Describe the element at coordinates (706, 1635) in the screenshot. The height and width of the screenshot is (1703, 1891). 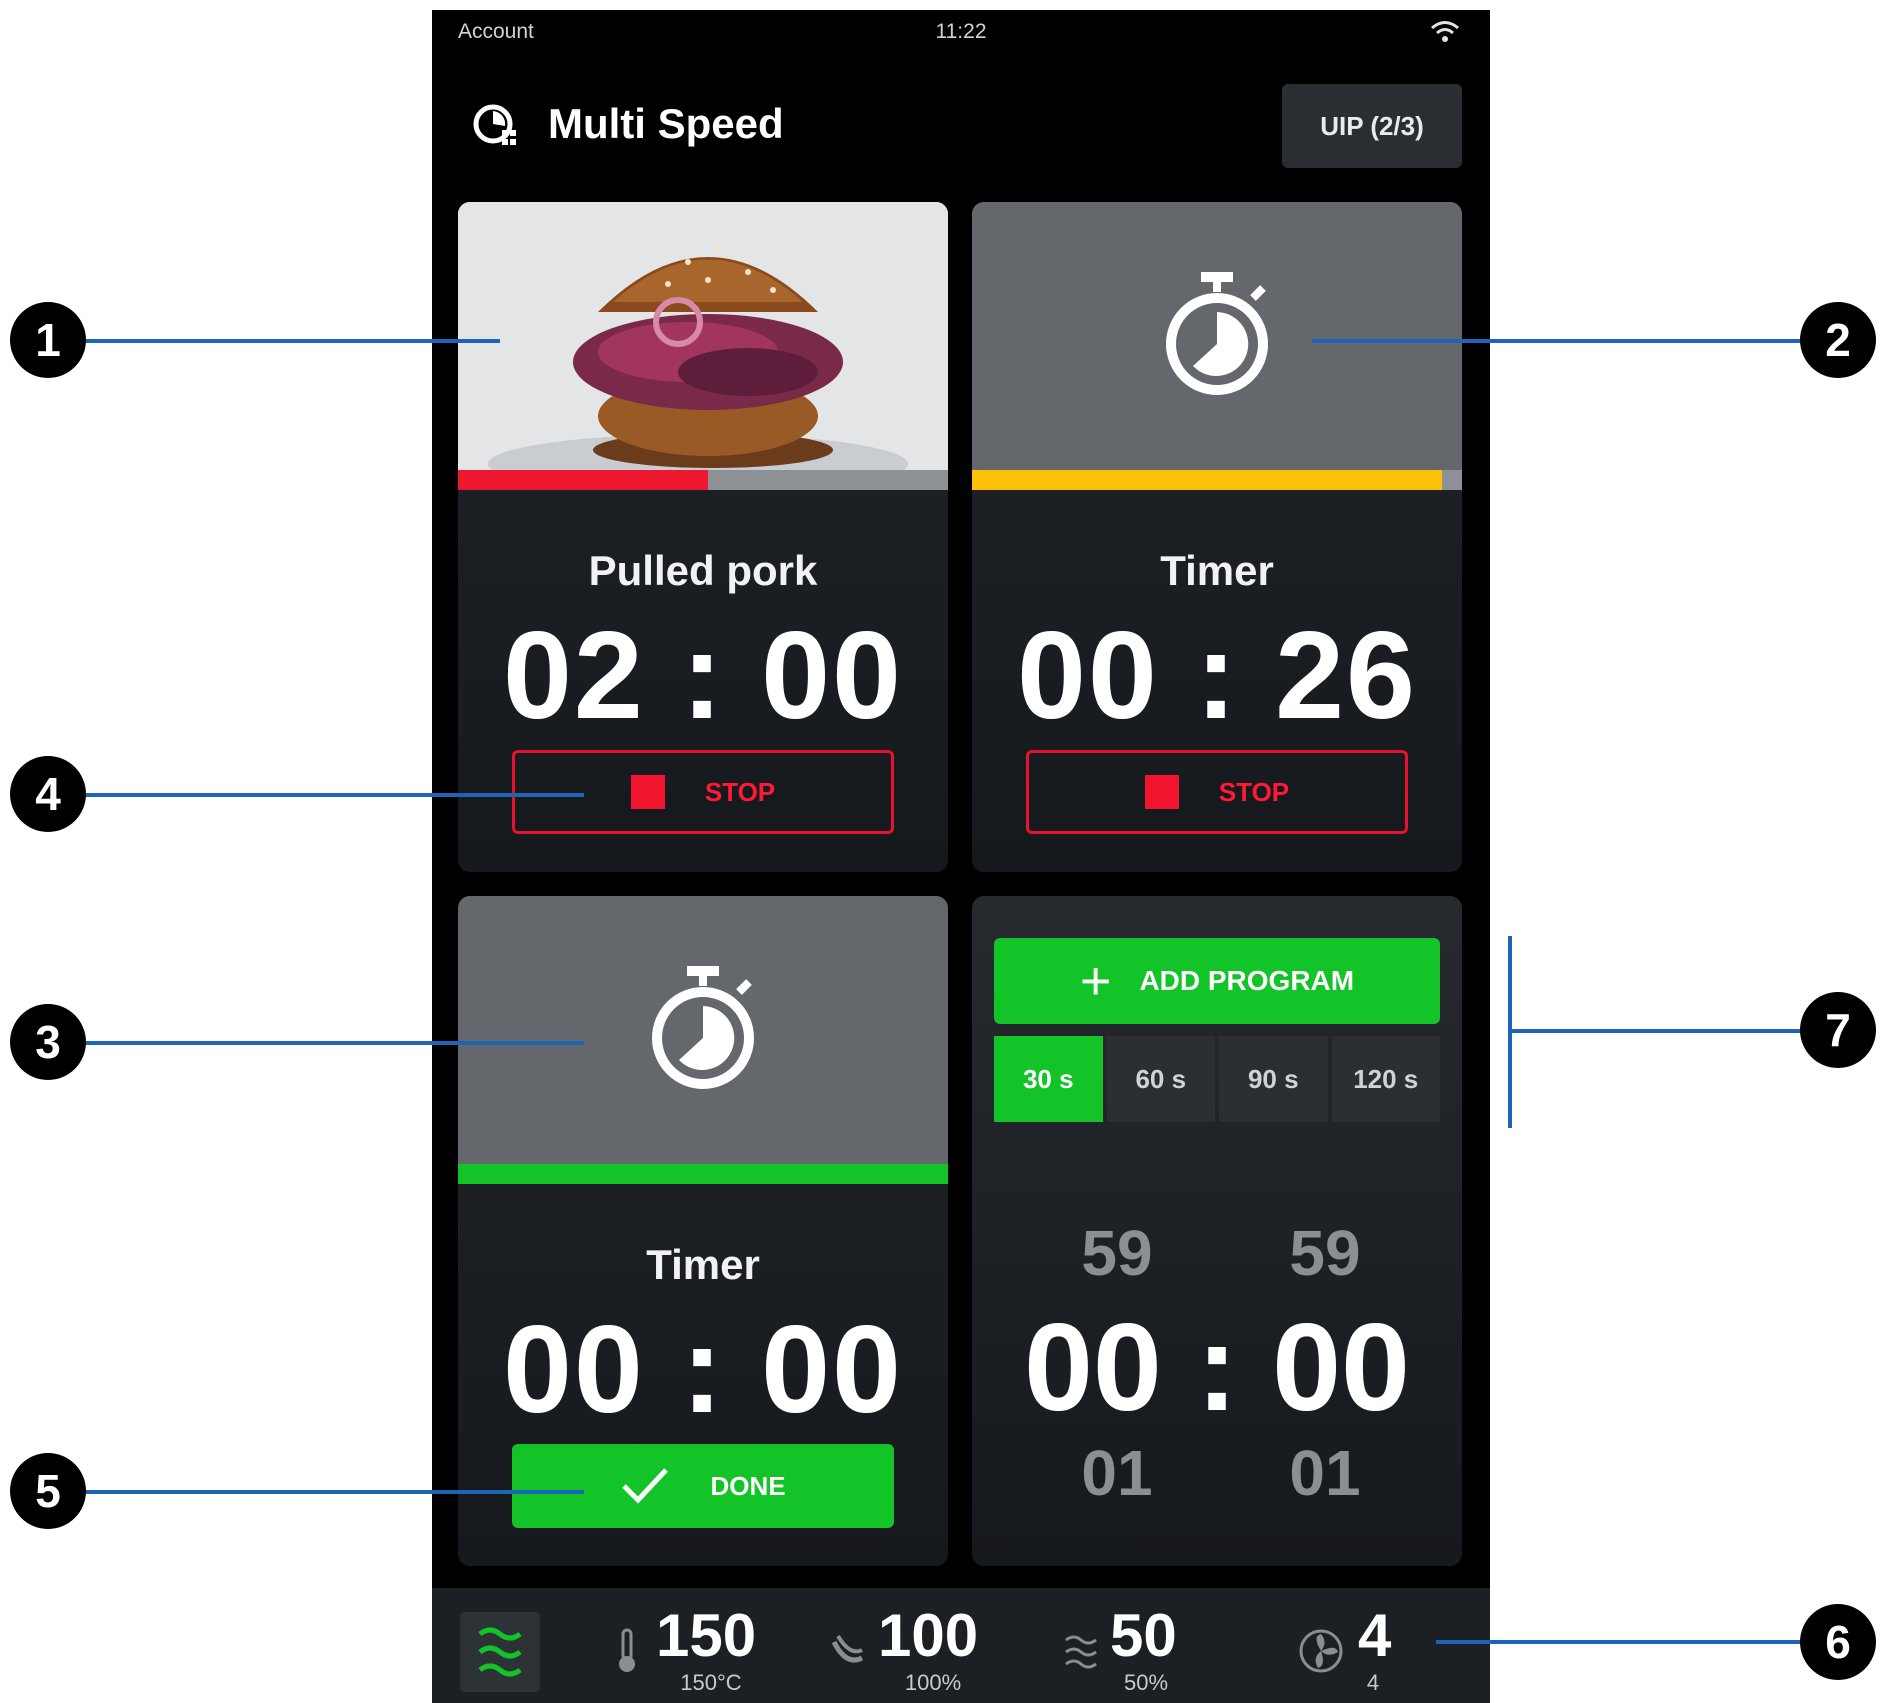
I see `temperature-value: 150` at that location.